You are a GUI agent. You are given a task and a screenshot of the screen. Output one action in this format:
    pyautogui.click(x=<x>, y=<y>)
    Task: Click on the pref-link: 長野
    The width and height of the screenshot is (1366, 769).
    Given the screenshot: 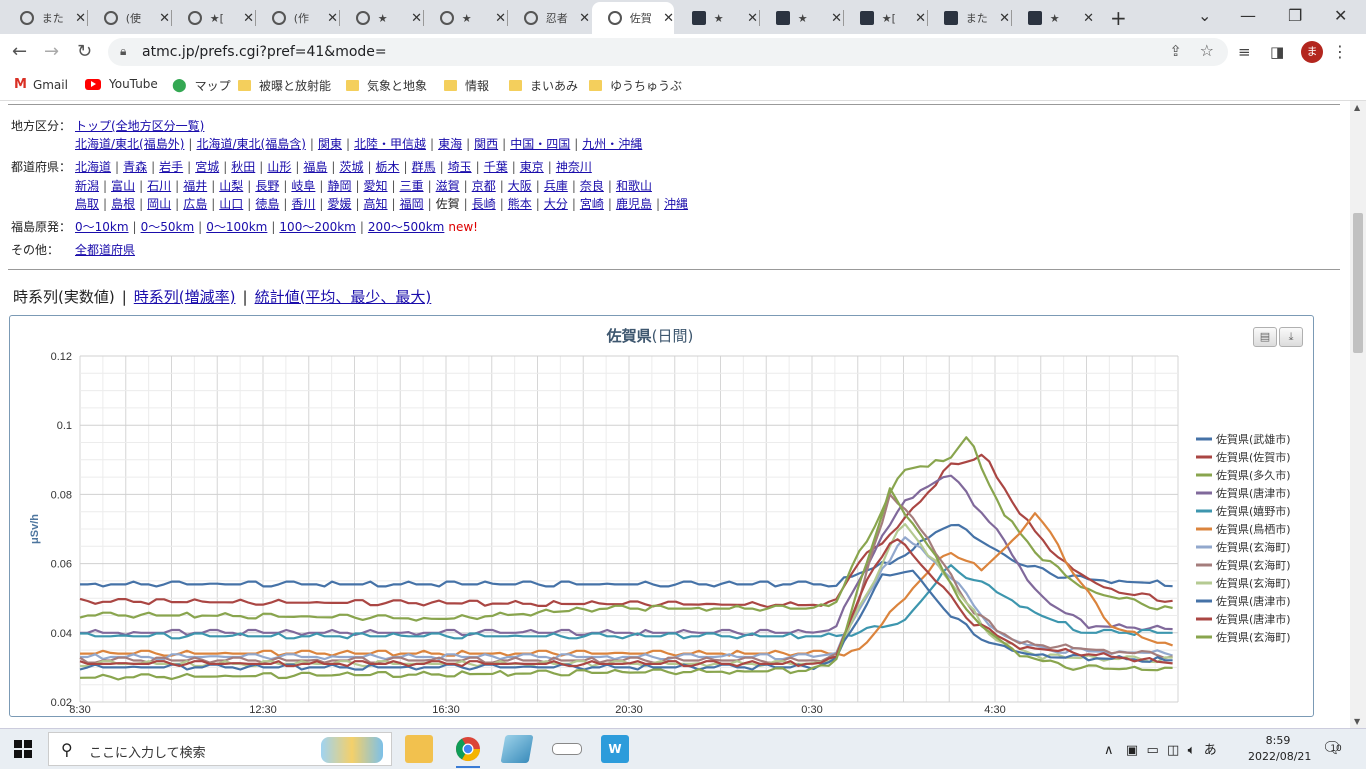 What is the action you would take?
    pyautogui.click(x=267, y=186)
    